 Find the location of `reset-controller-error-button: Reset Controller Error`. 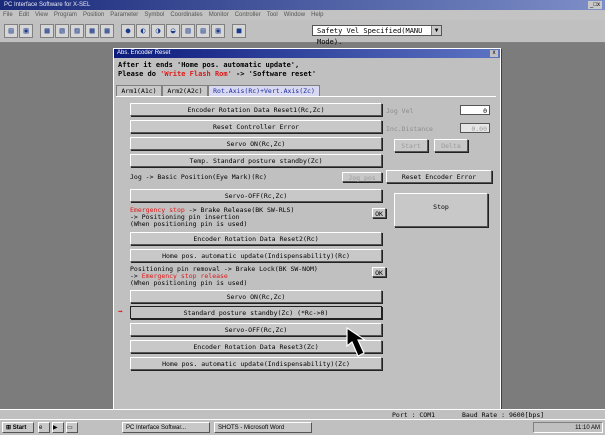

reset-controller-error-button: Reset Controller Error is located at coordinates (256, 126).